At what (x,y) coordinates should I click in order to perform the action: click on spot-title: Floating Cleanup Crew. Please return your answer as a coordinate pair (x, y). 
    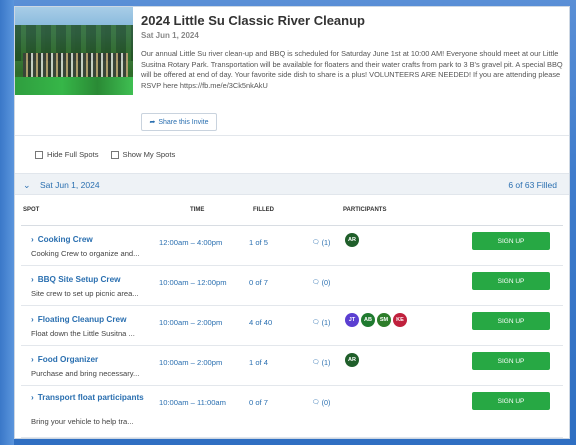
    Looking at the image, I should click on (82, 319).